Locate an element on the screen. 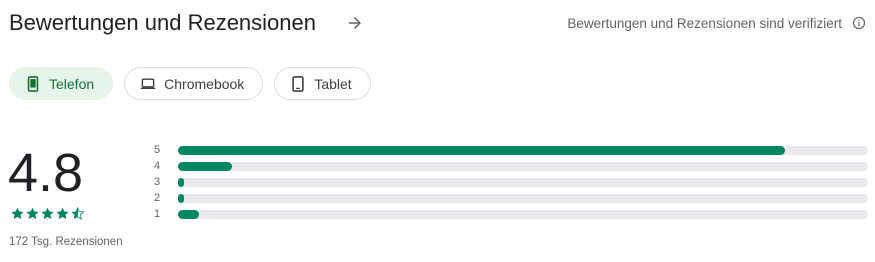  rating-bar-row: 2 is located at coordinates (514, 199).